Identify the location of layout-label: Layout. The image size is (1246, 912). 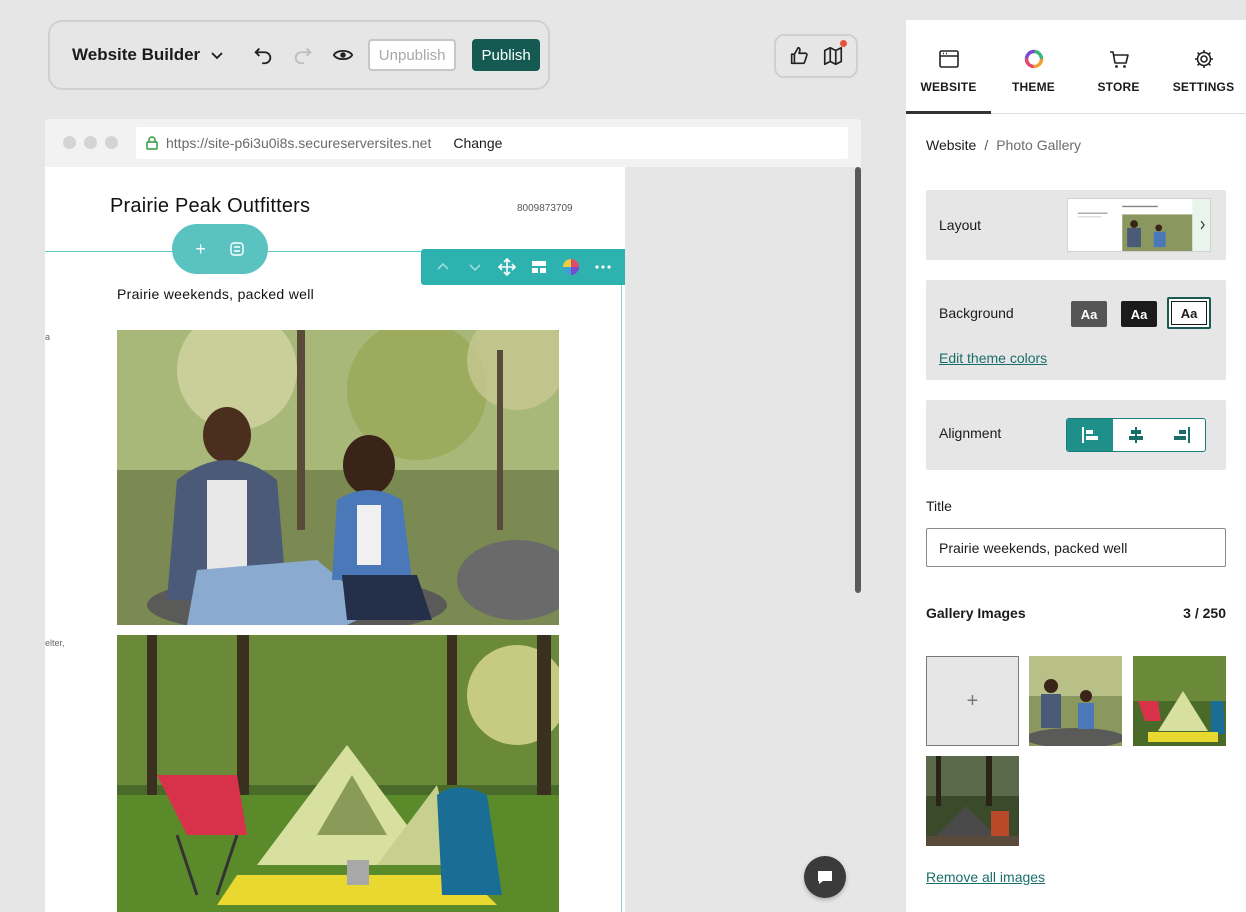
(960, 225).